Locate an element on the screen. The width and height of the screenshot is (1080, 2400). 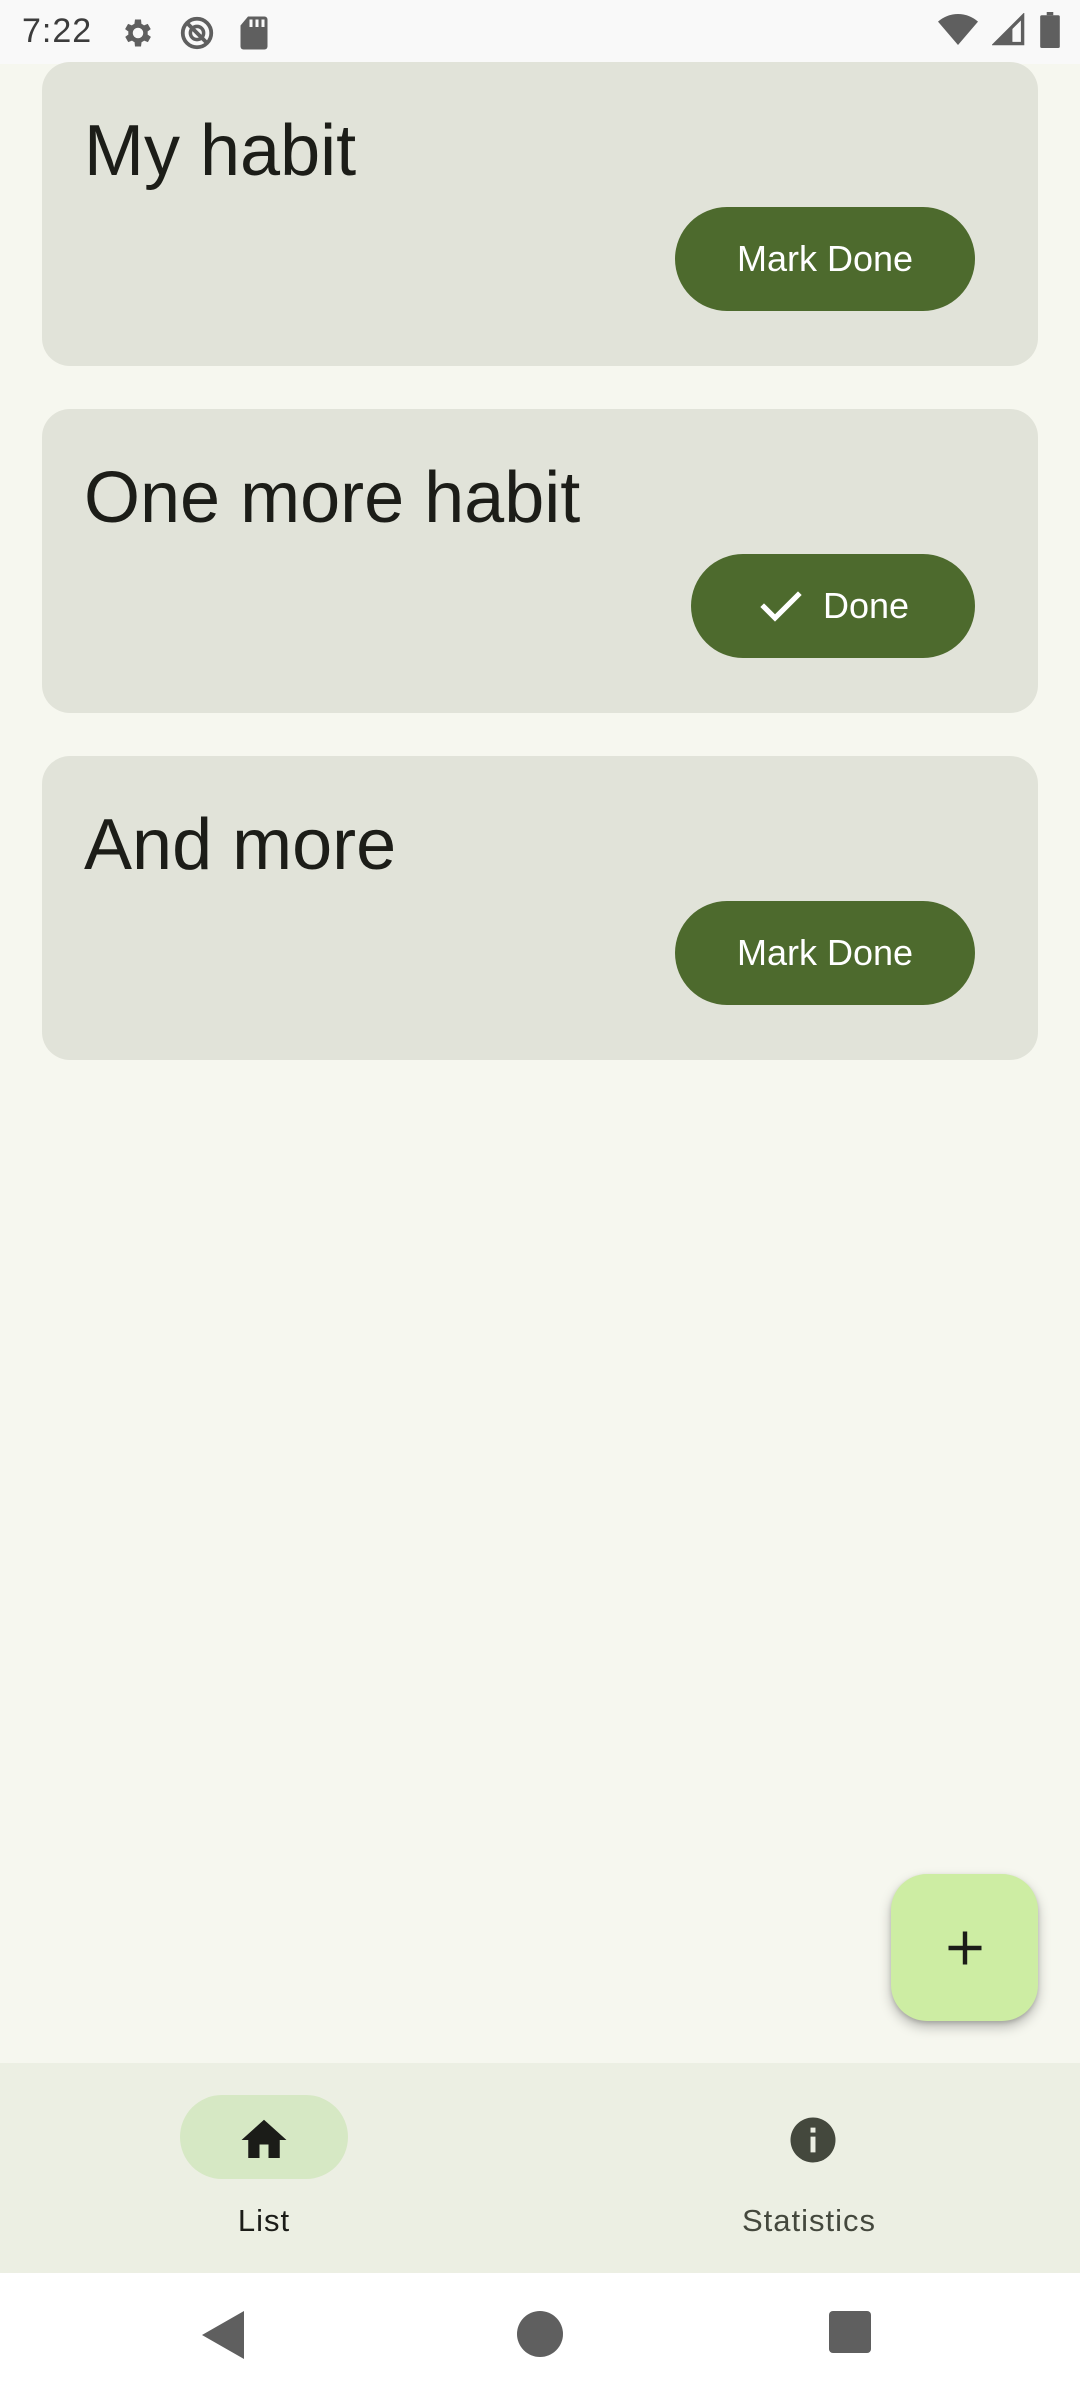
status-icons-right is located at coordinates (999, 30).